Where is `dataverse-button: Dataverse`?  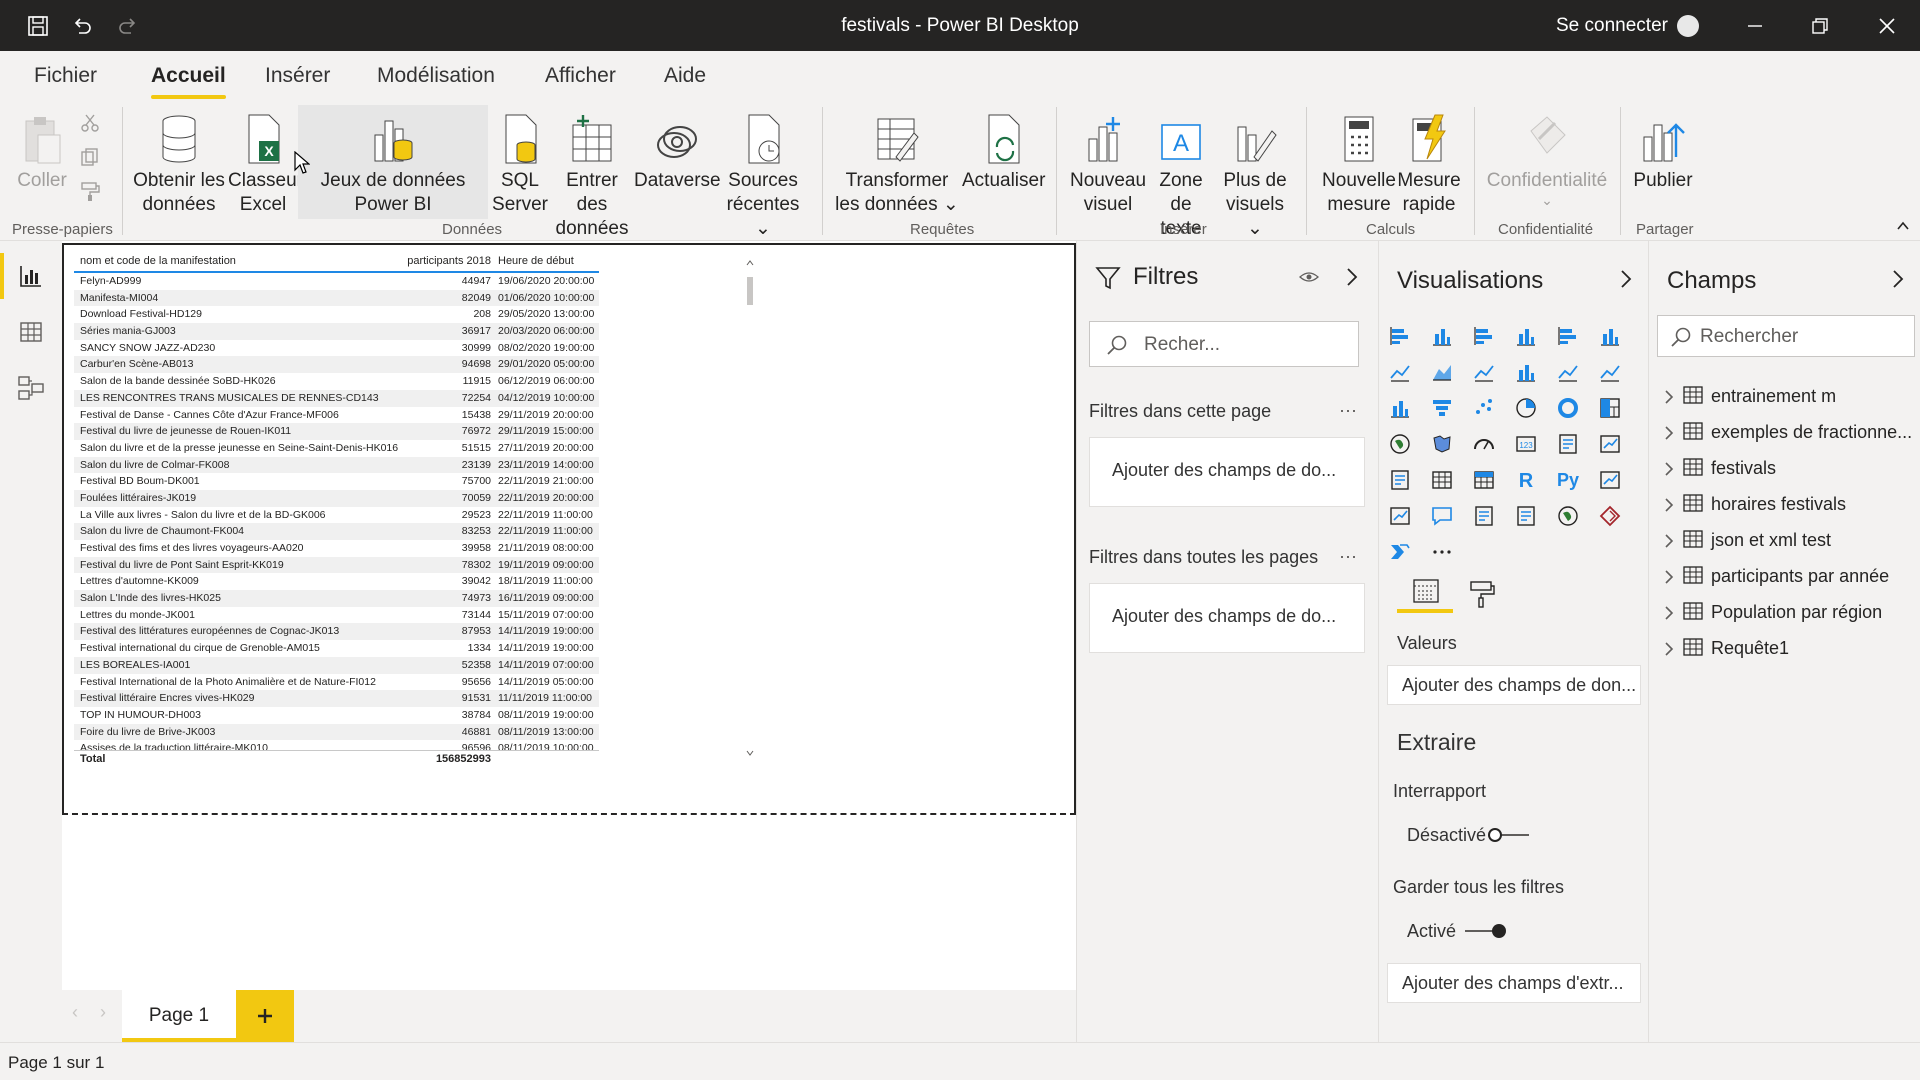 dataverse-button: Dataverse is located at coordinates (677, 149).